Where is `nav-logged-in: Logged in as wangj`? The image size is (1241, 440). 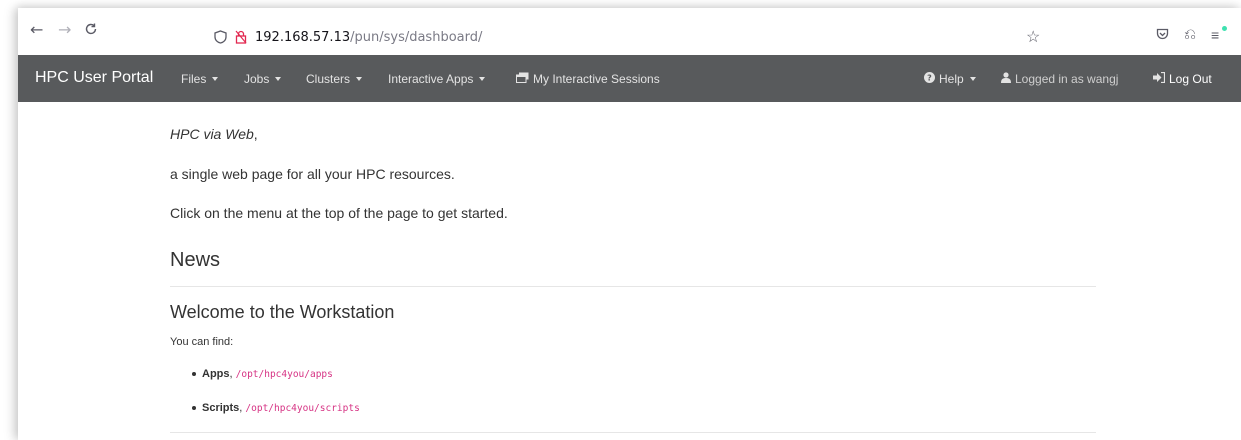 nav-logged-in: Logged in as wangj is located at coordinates (1059, 79).